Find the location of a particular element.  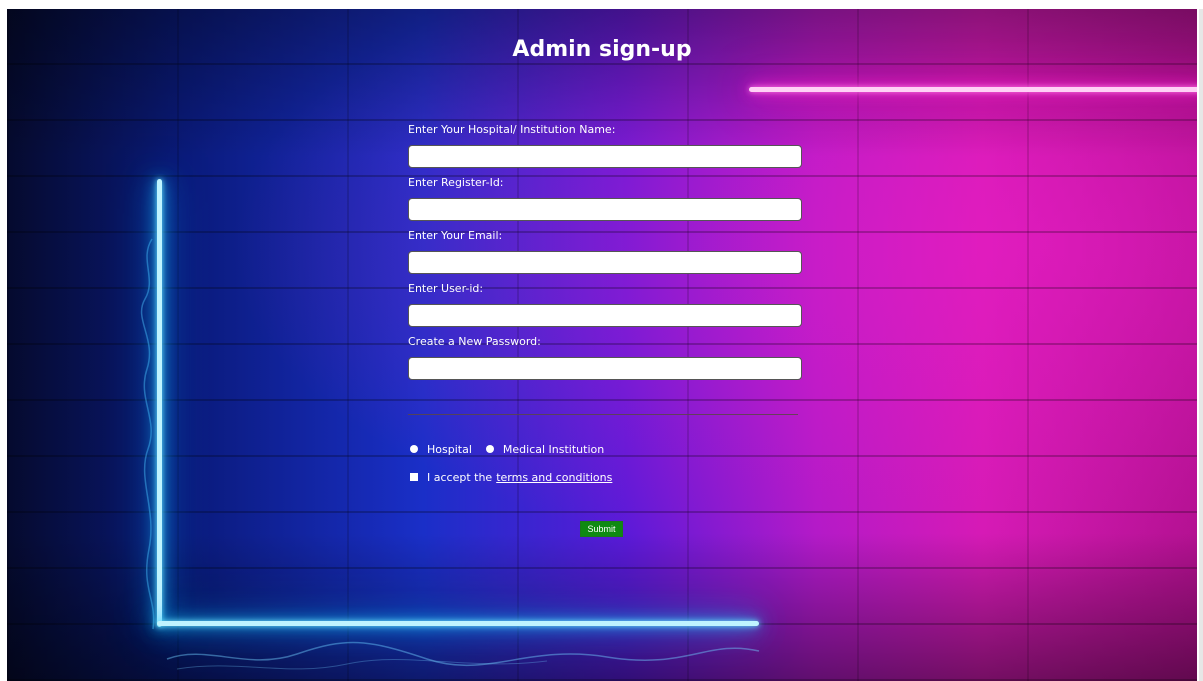

page-scrollbar is located at coordinates (1201, 345).